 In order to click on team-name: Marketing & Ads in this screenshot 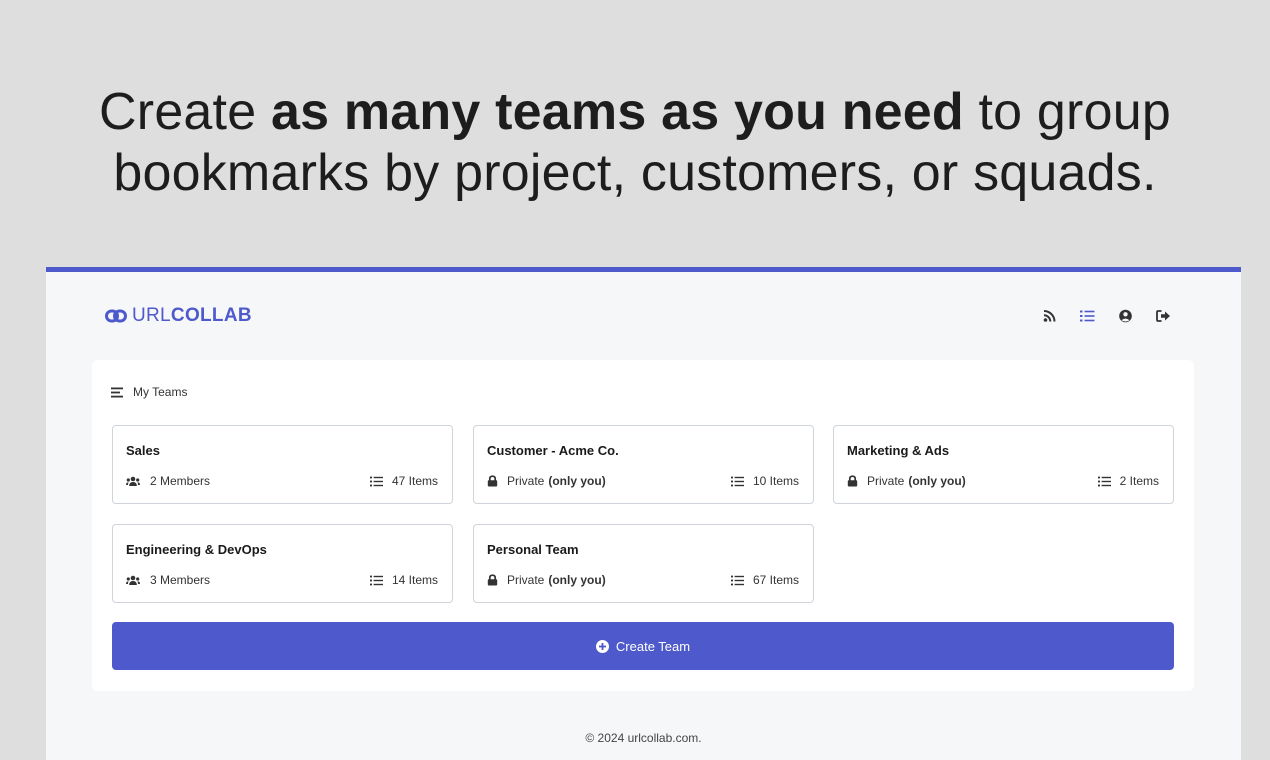, I will do `click(898, 450)`.